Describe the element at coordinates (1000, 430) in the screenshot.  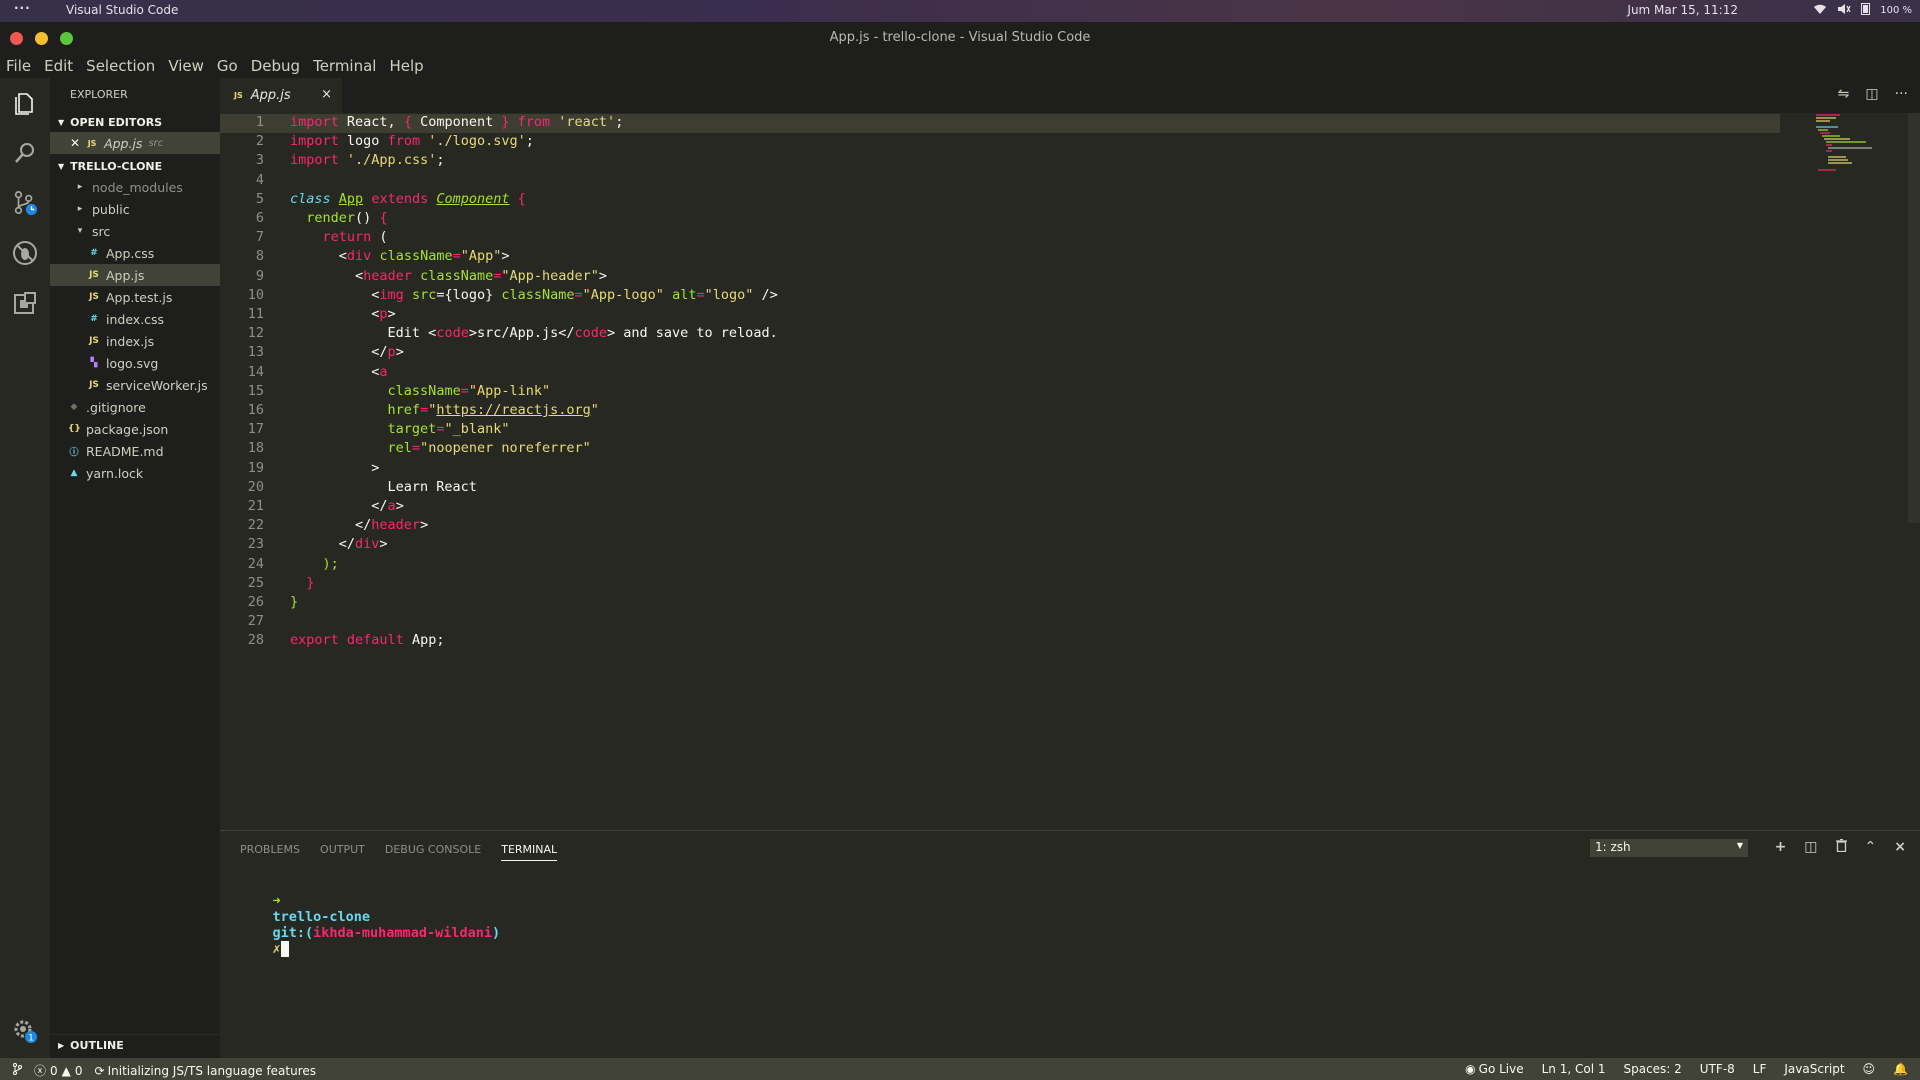
I see `code-line: 17 target="_blank"` at that location.